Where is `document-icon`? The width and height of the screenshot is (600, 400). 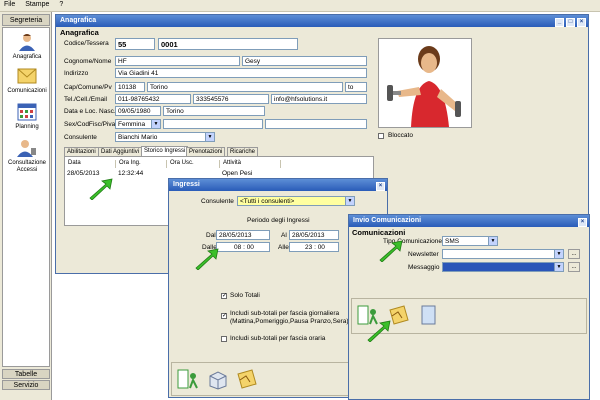 document-icon is located at coordinates (428, 315).